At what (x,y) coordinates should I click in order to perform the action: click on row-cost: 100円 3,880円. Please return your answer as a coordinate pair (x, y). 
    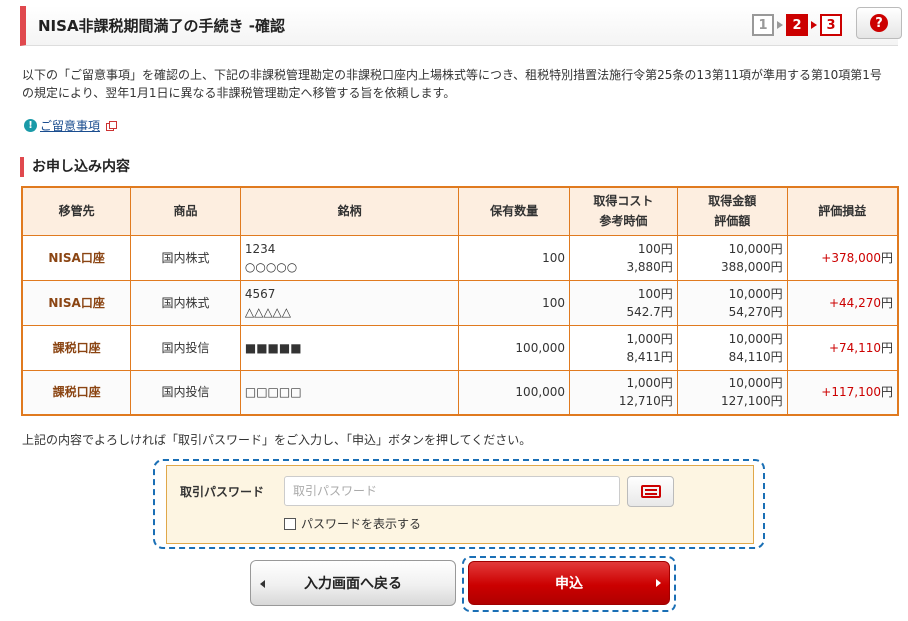
    Looking at the image, I should click on (623, 257).